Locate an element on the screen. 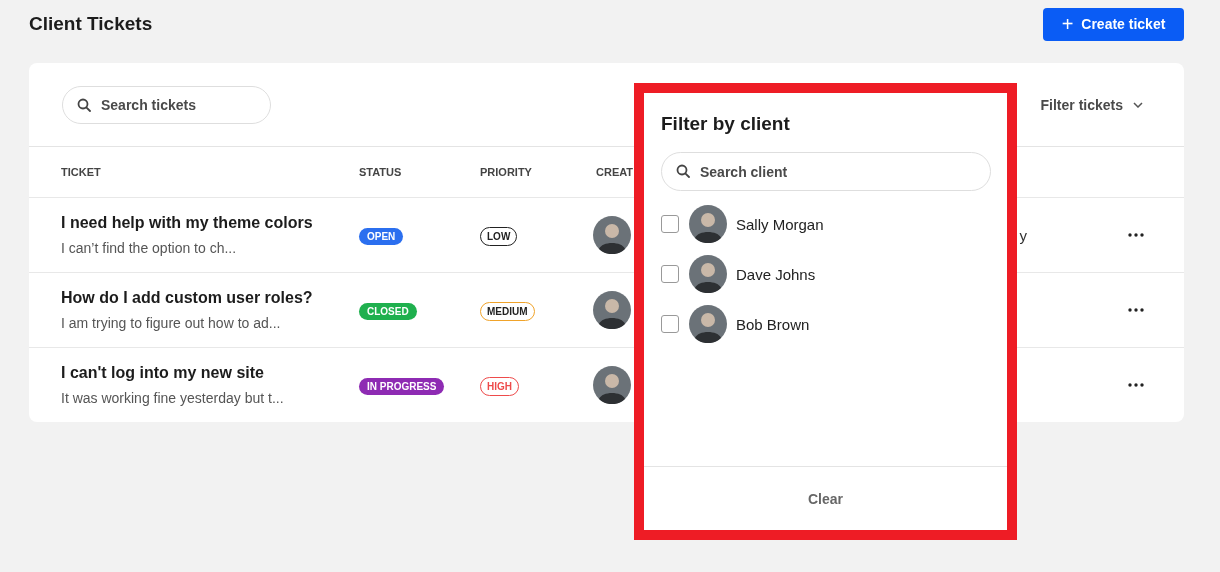 The height and width of the screenshot is (572, 1220). status-badge: CLOSED is located at coordinates (388, 311).